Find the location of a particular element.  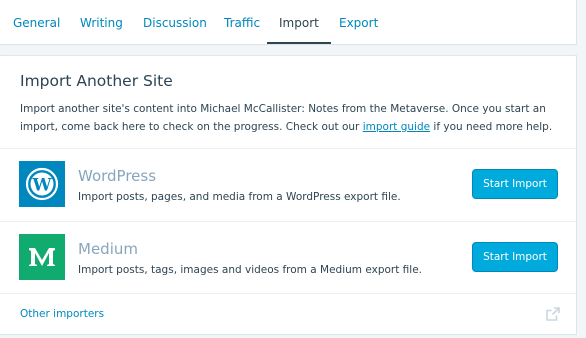

card-title: Import Another Site is located at coordinates (96, 81).